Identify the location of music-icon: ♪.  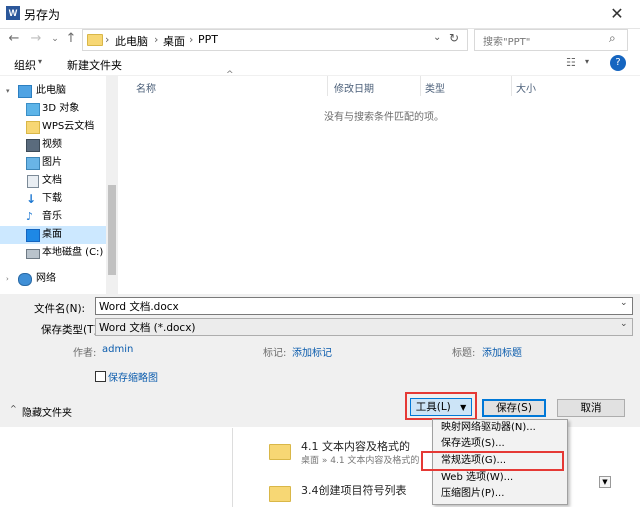
(30, 216).